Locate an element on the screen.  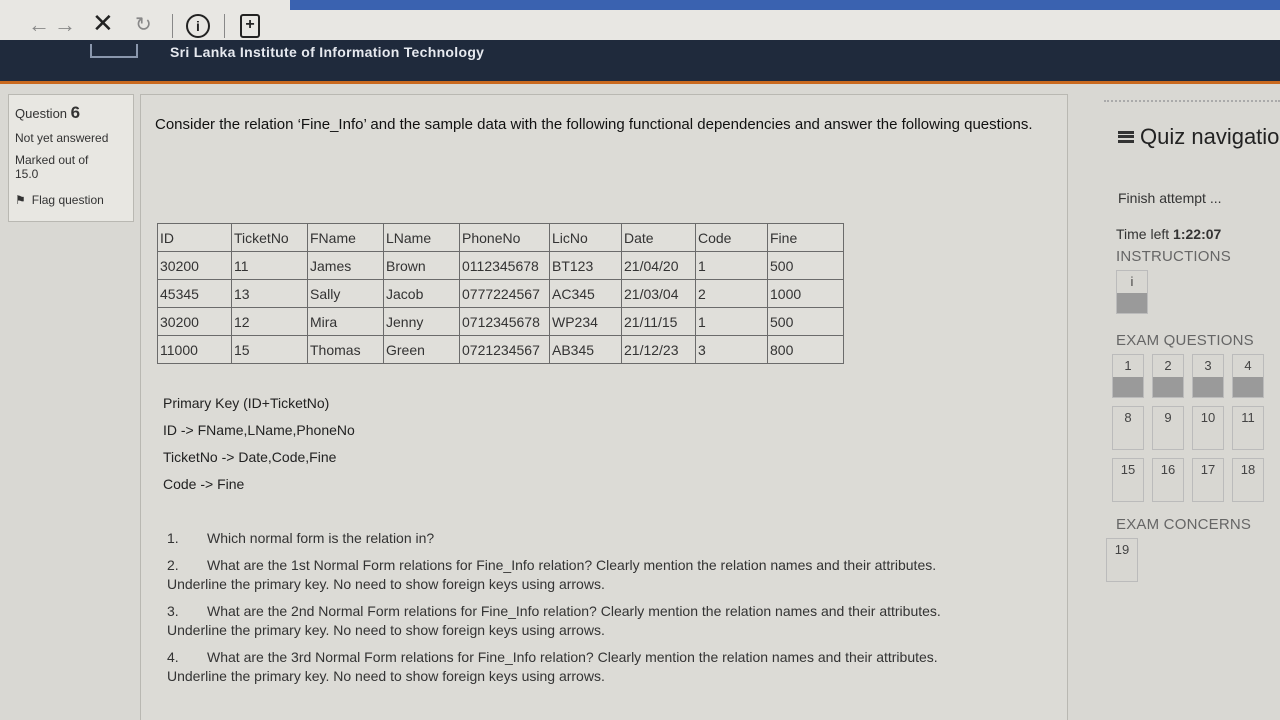
question-nav-button: 17 is located at coordinates (1208, 480).